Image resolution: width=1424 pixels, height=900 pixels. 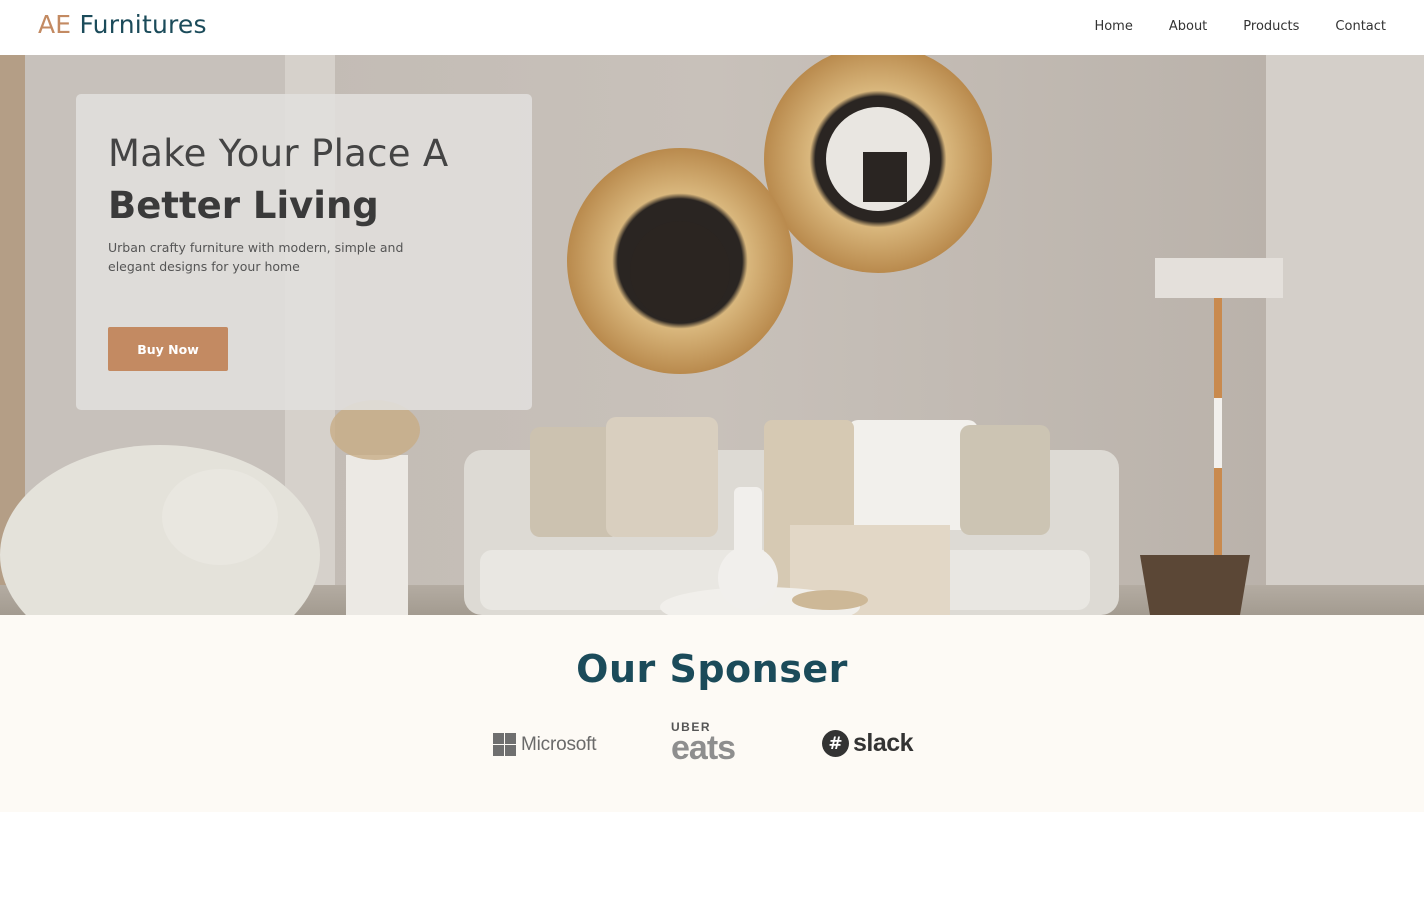 I want to click on slack-logo: # slack, so click(x=868, y=743).